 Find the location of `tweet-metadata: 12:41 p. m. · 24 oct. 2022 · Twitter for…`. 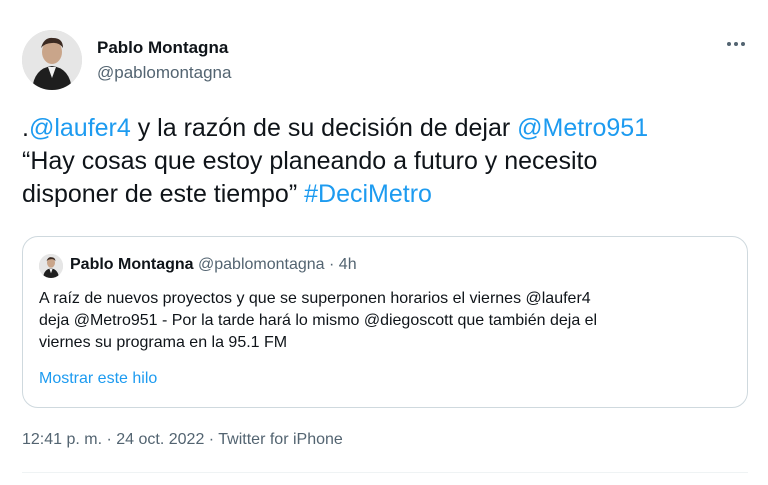

tweet-metadata: 12:41 p. m. · 24 oct. 2022 · Twitter for… is located at coordinates (182, 440).